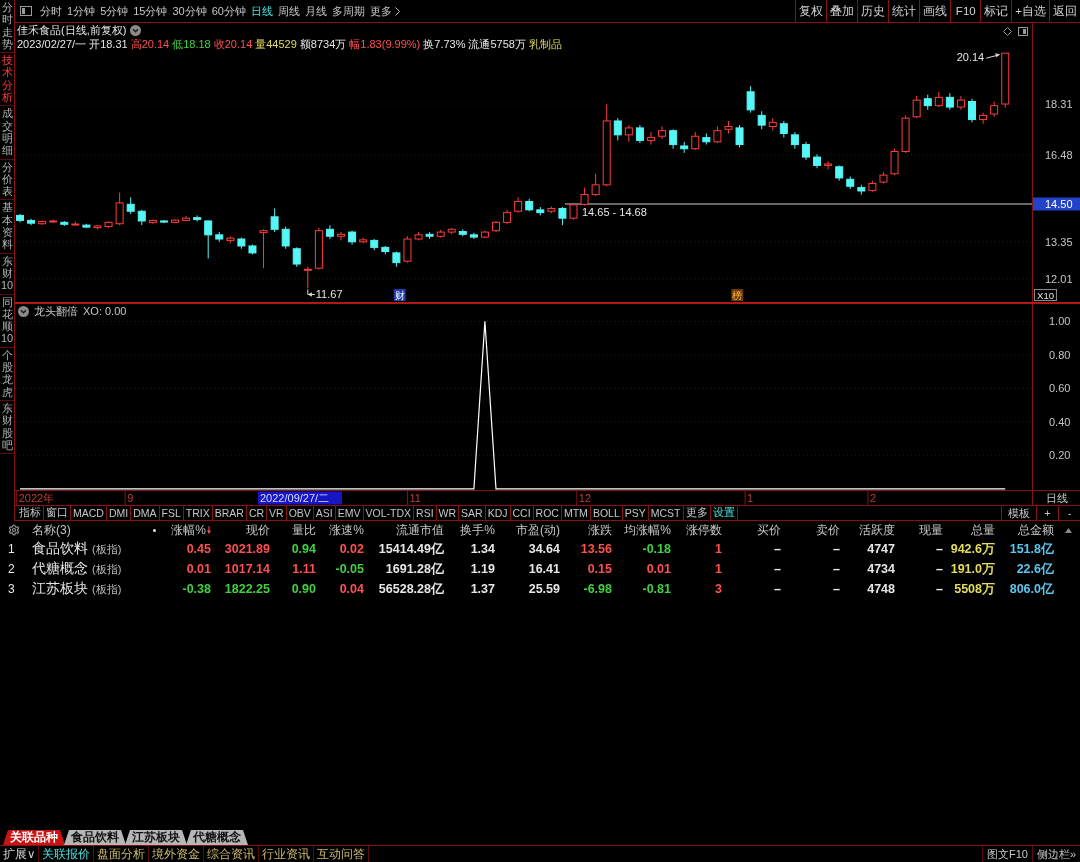 The width and height of the screenshot is (1080, 862). Describe the element at coordinates (7, 274) in the screenshot. I see `side-tab: 东财10` at that location.